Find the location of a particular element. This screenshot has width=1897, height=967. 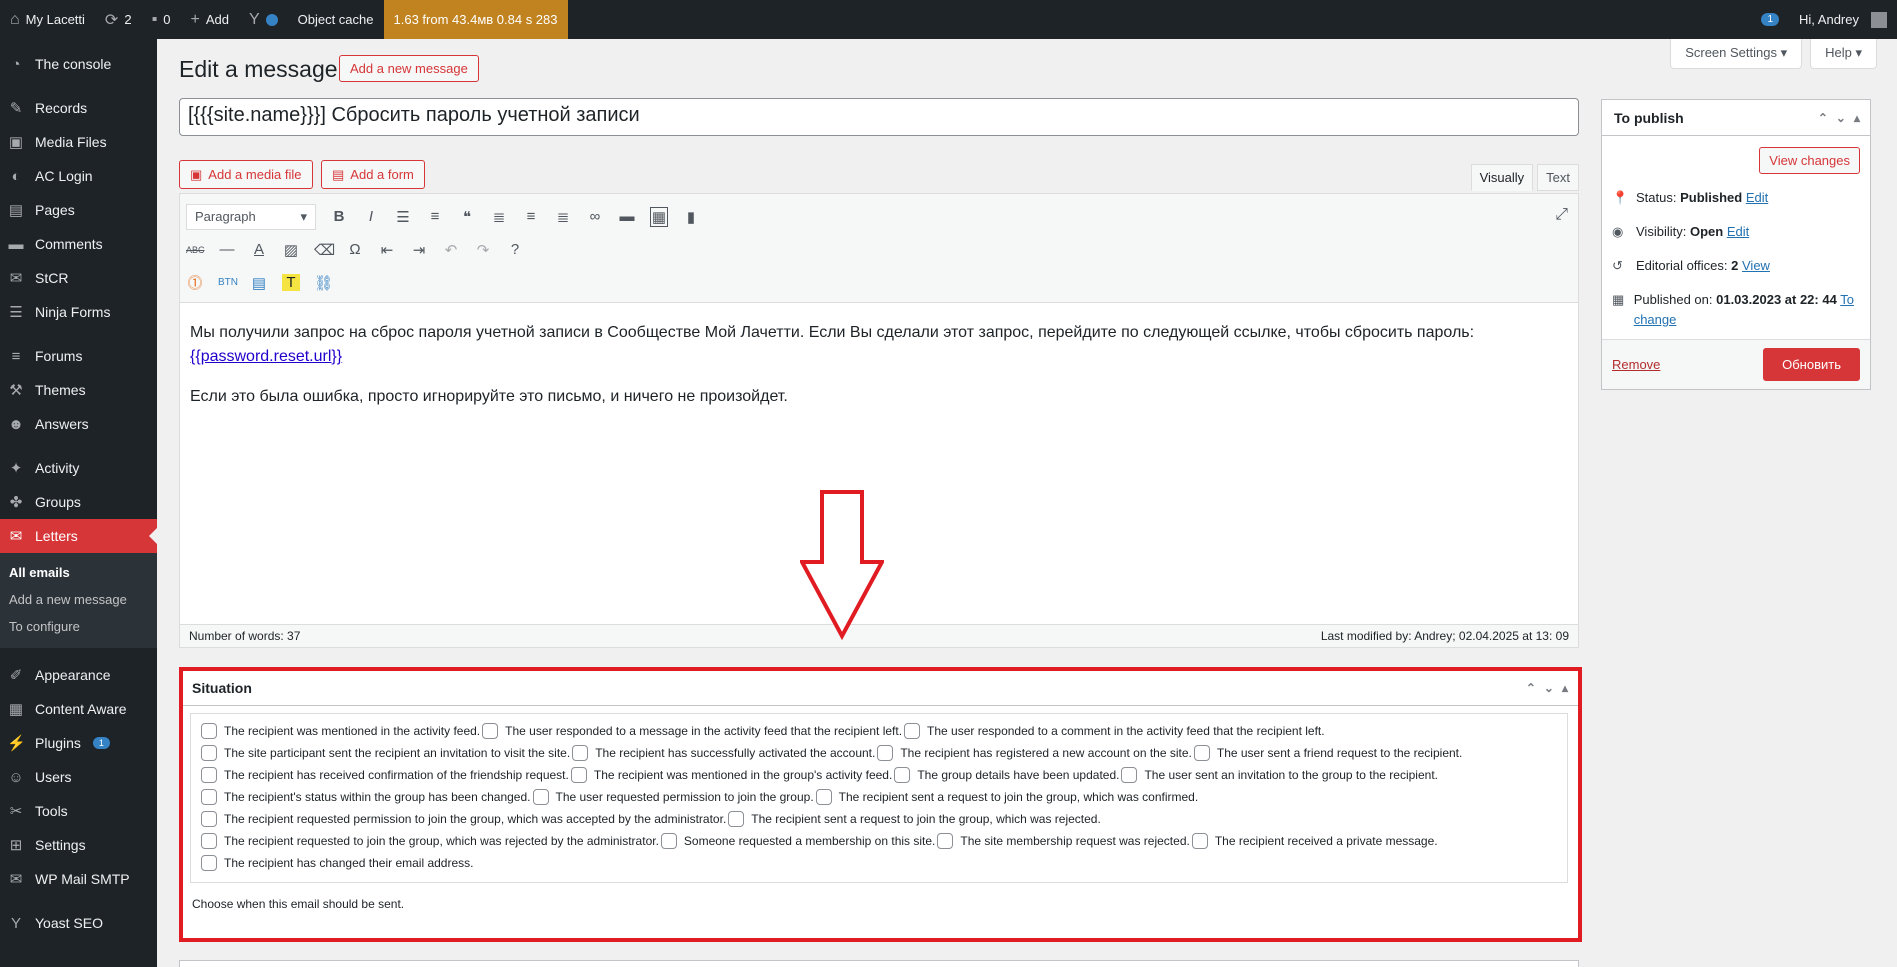

italic-icon: I is located at coordinates (371, 216).